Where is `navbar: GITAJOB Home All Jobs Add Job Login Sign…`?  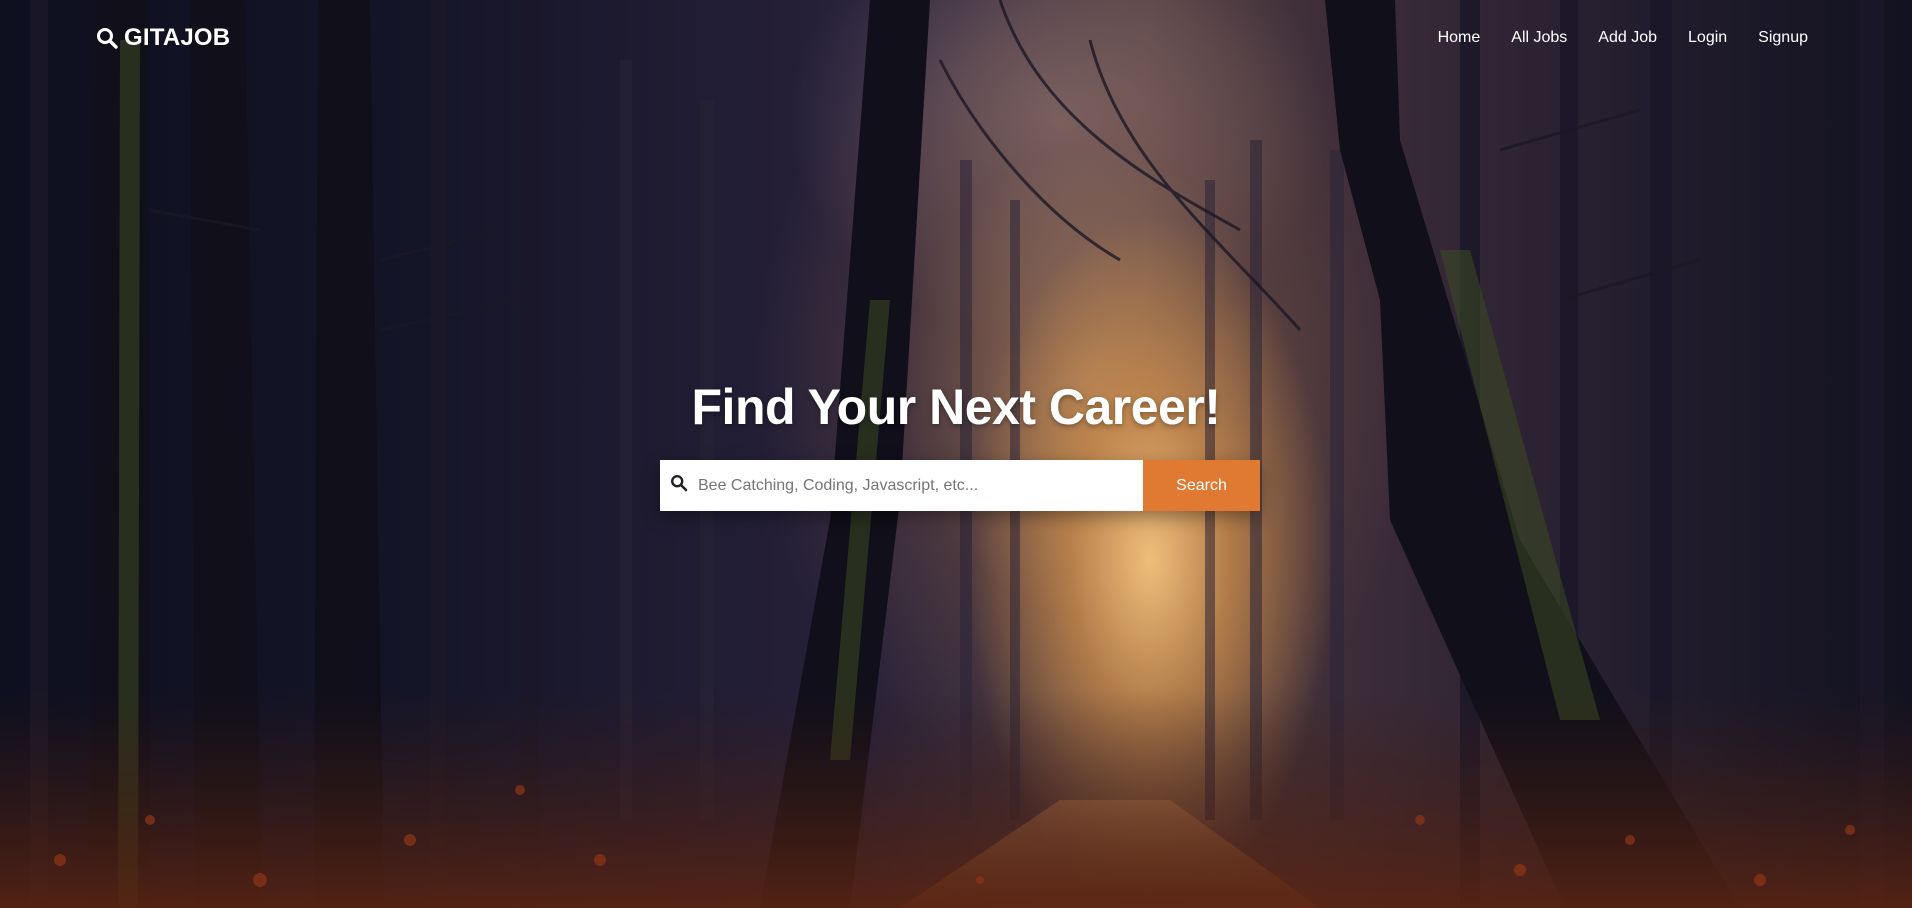 navbar: GITAJOB Home All Jobs Add Job Login Sign… is located at coordinates (956, 39).